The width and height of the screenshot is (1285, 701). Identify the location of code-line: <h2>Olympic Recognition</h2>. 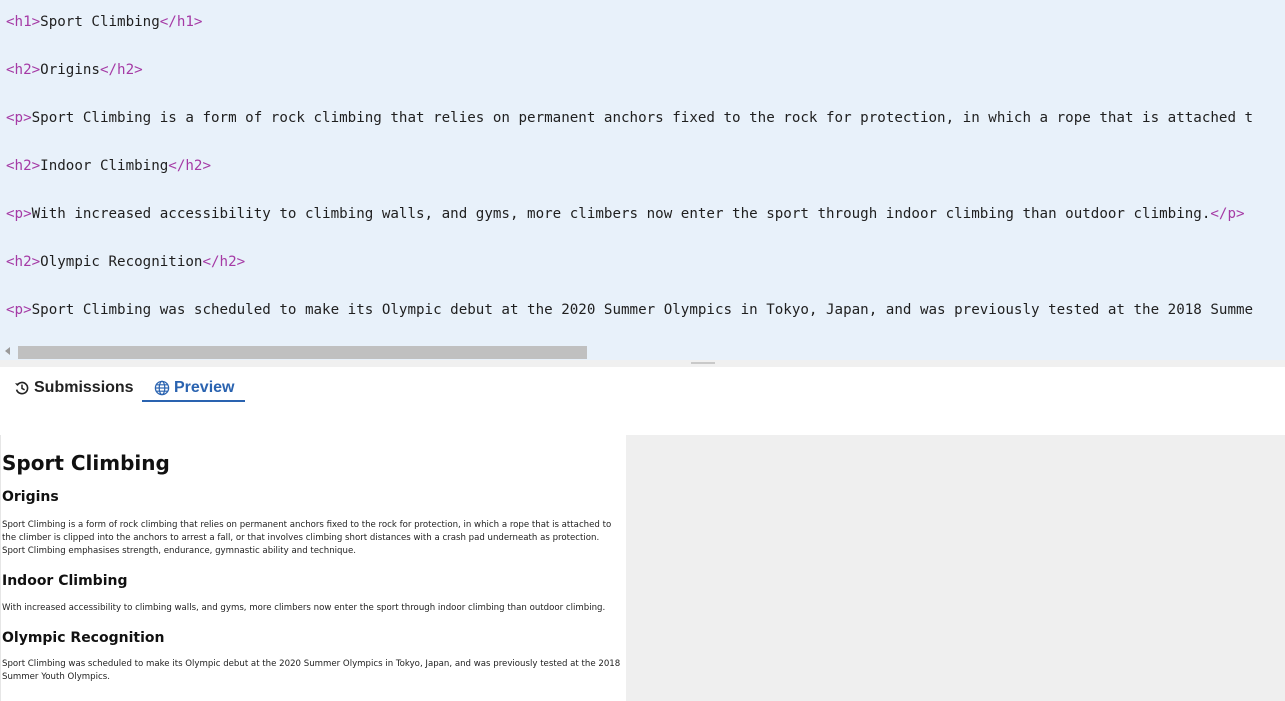
(125, 262).